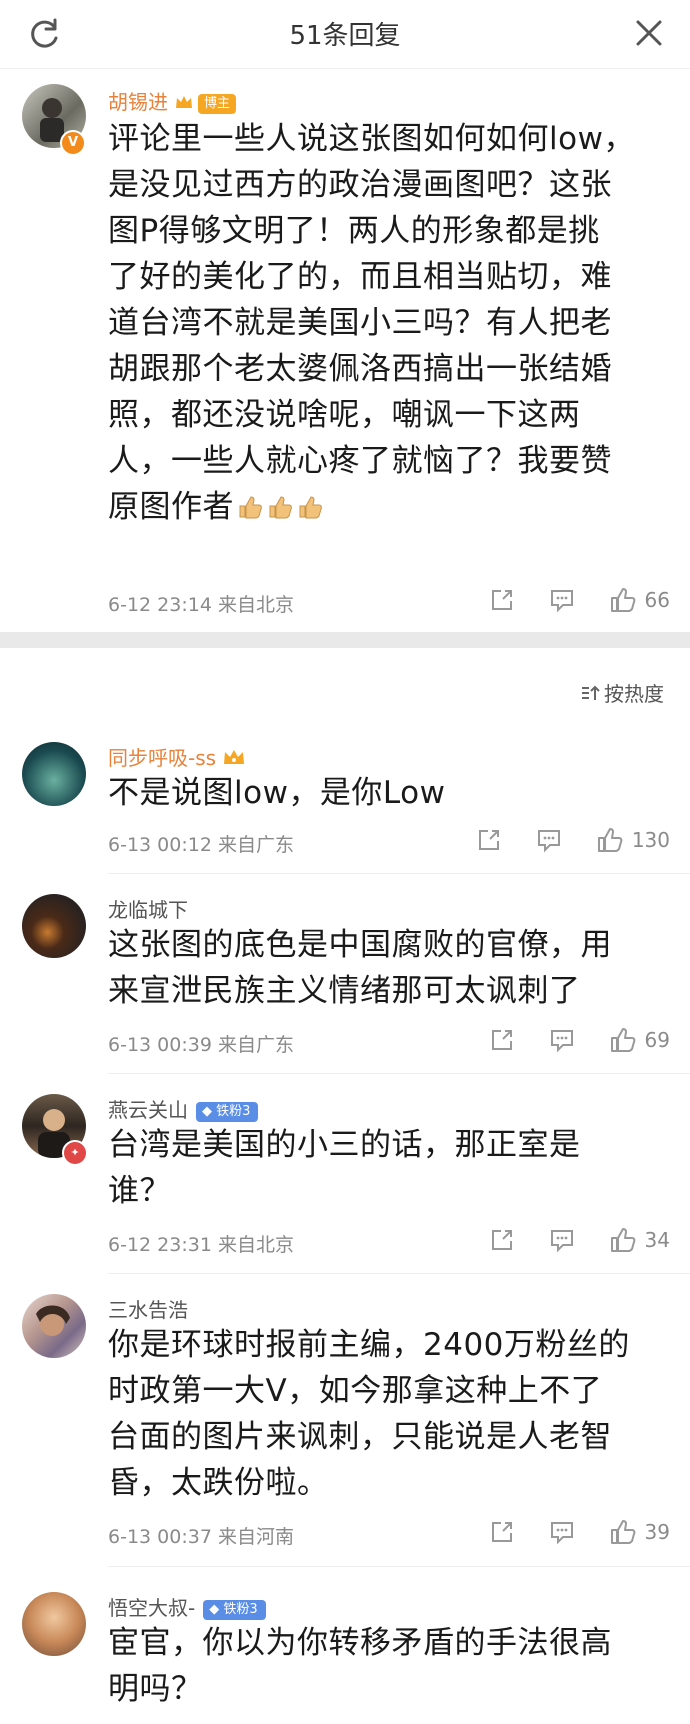 This screenshot has width=690, height=1724. I want to click on text-line: 谁？, so click(139, 1191).